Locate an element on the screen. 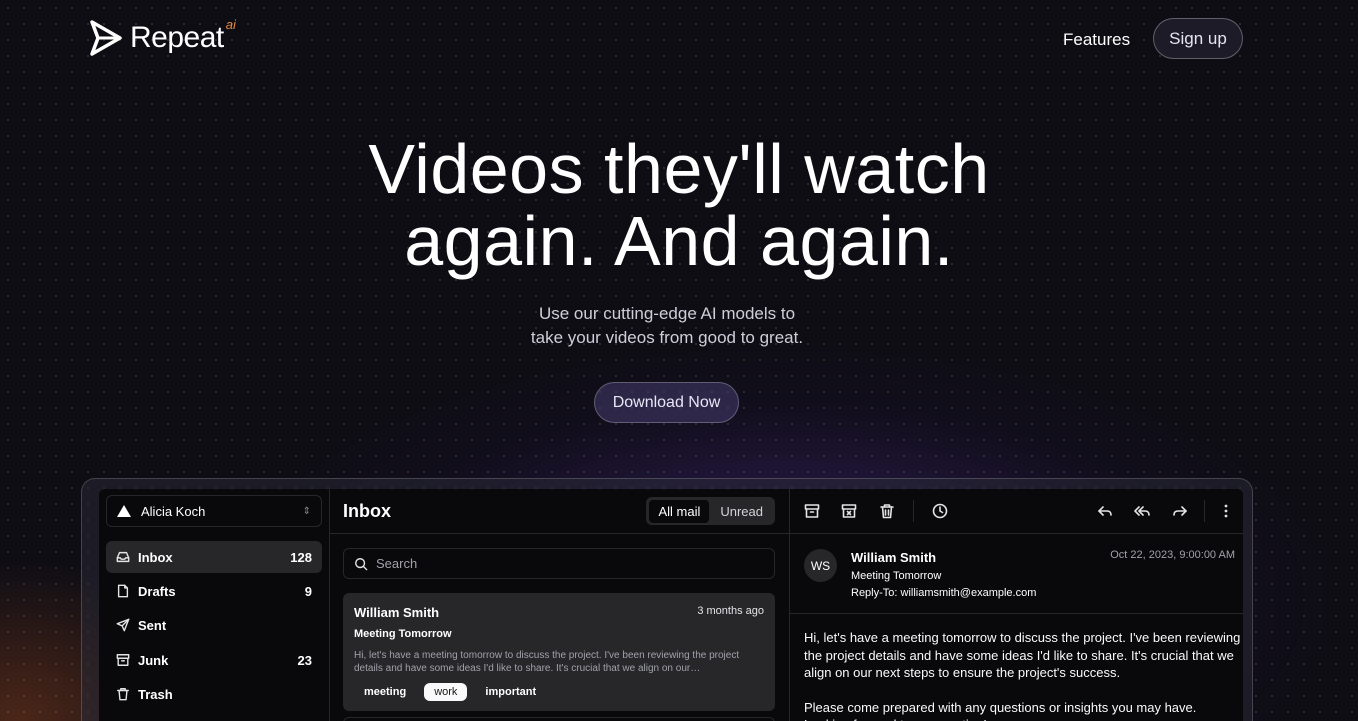 Image resolution: width=1358 pixels, height=721 pixels. mail-tags: meeting work important is located at coordinates (559, 692).